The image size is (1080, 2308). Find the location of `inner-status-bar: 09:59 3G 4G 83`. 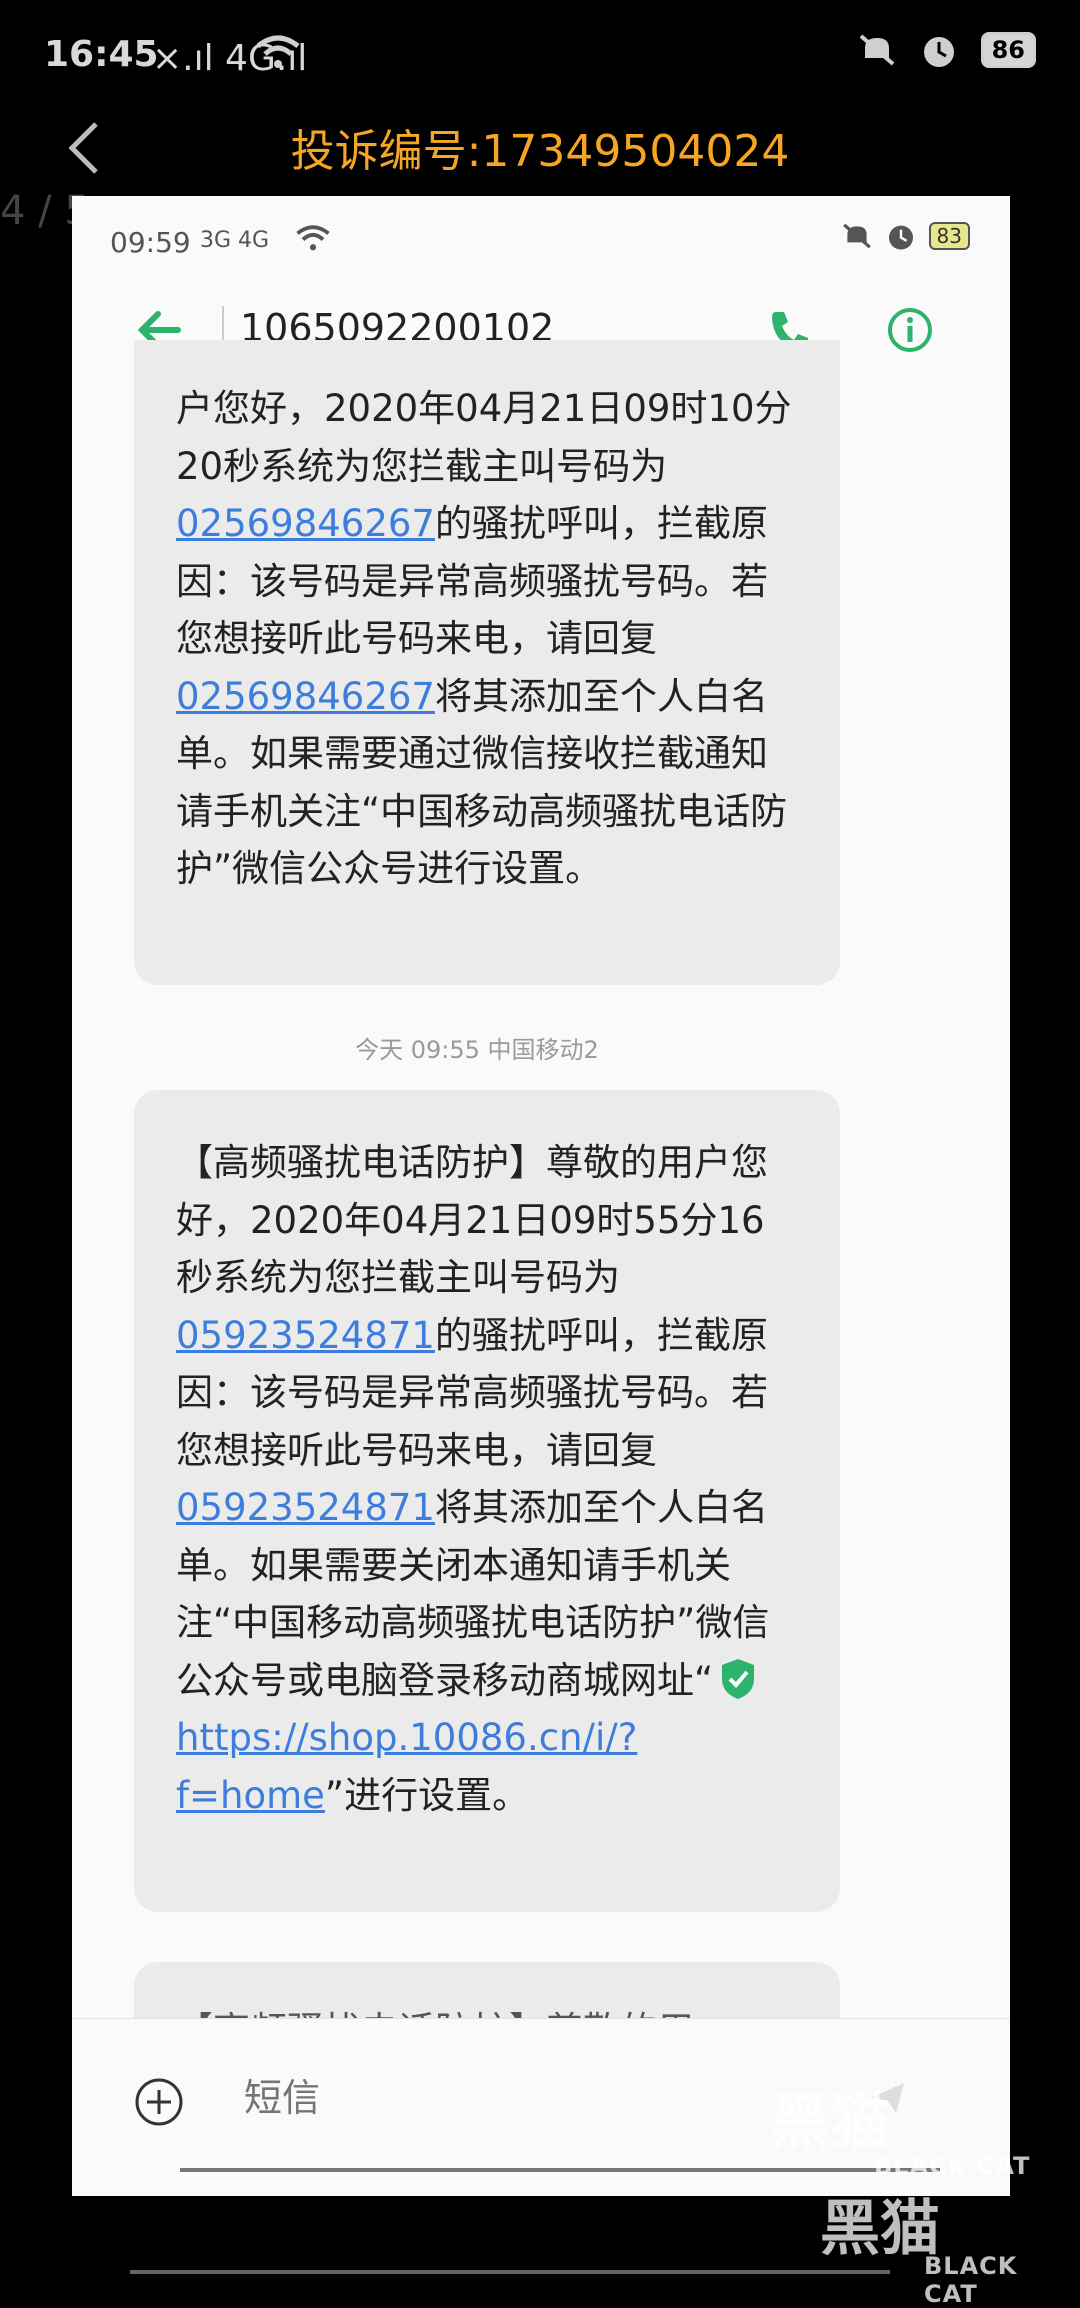

inner-status-bar: 09:59 3G 4G 83 is located at coordinates (541, 238).